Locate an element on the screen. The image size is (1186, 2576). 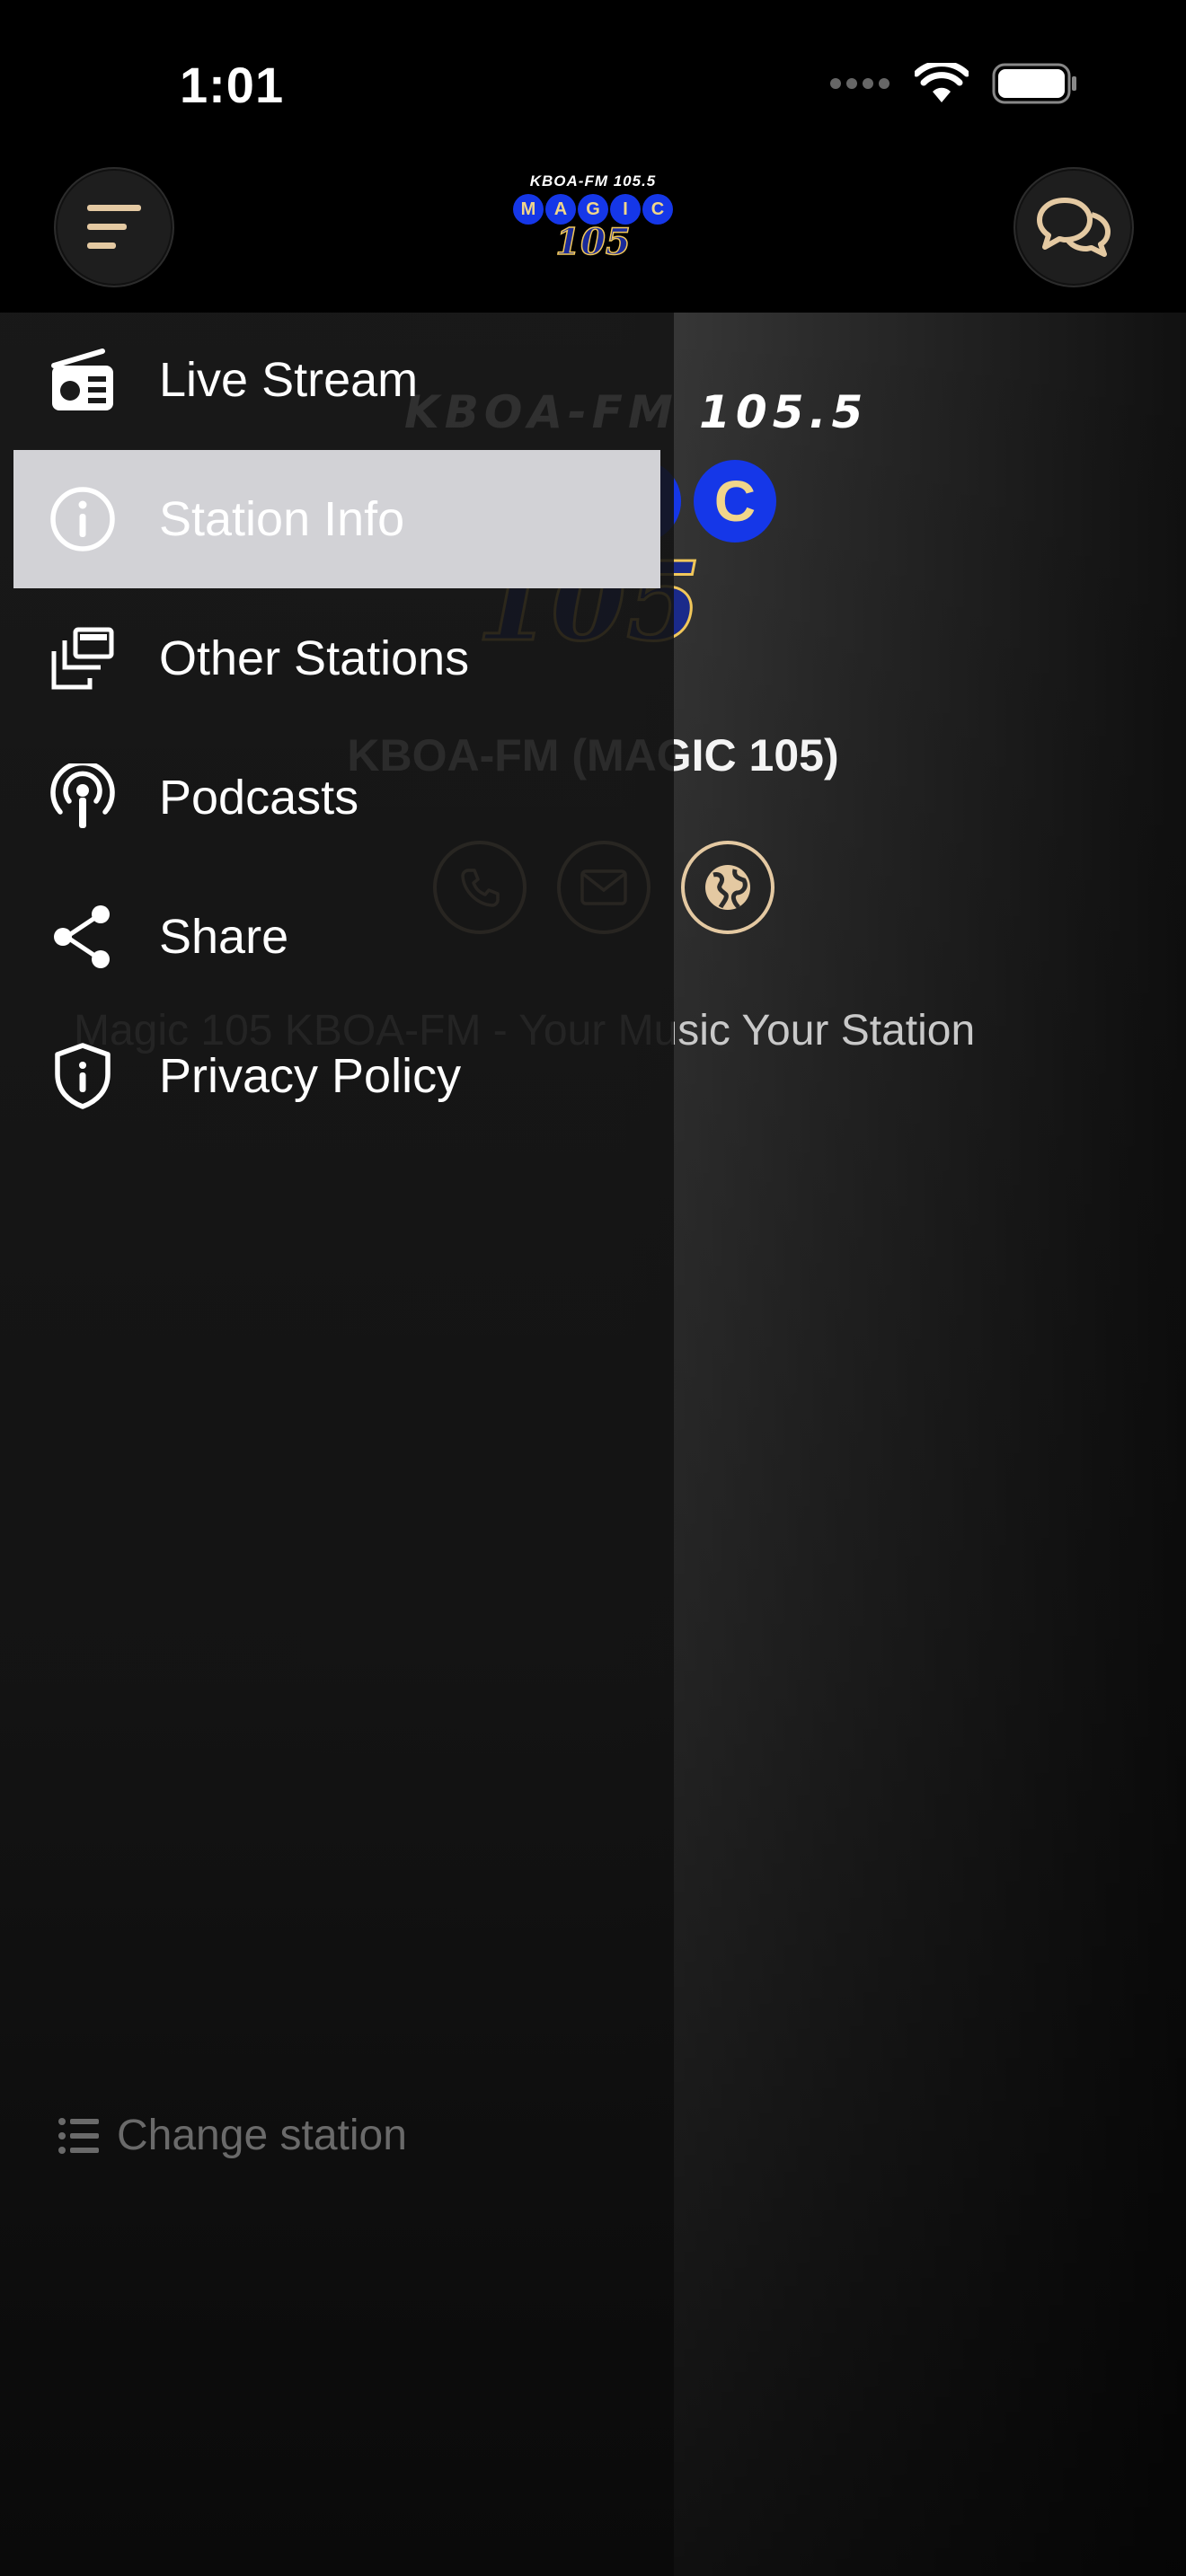
drawer-item-privacy-policy: Privacy Policy is located at coordinates (336, 1076).